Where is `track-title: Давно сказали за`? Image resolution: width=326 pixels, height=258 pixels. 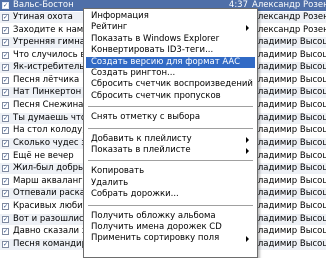 track-title: Давно сказали за is located at coordinates (49, 231).